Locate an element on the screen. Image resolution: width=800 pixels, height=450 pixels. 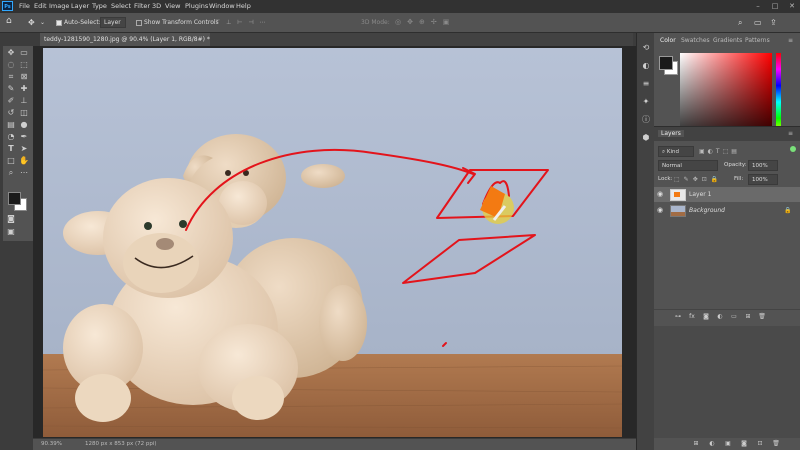
auto-select-dropdown: Layer is located at coordinates (113, 22).